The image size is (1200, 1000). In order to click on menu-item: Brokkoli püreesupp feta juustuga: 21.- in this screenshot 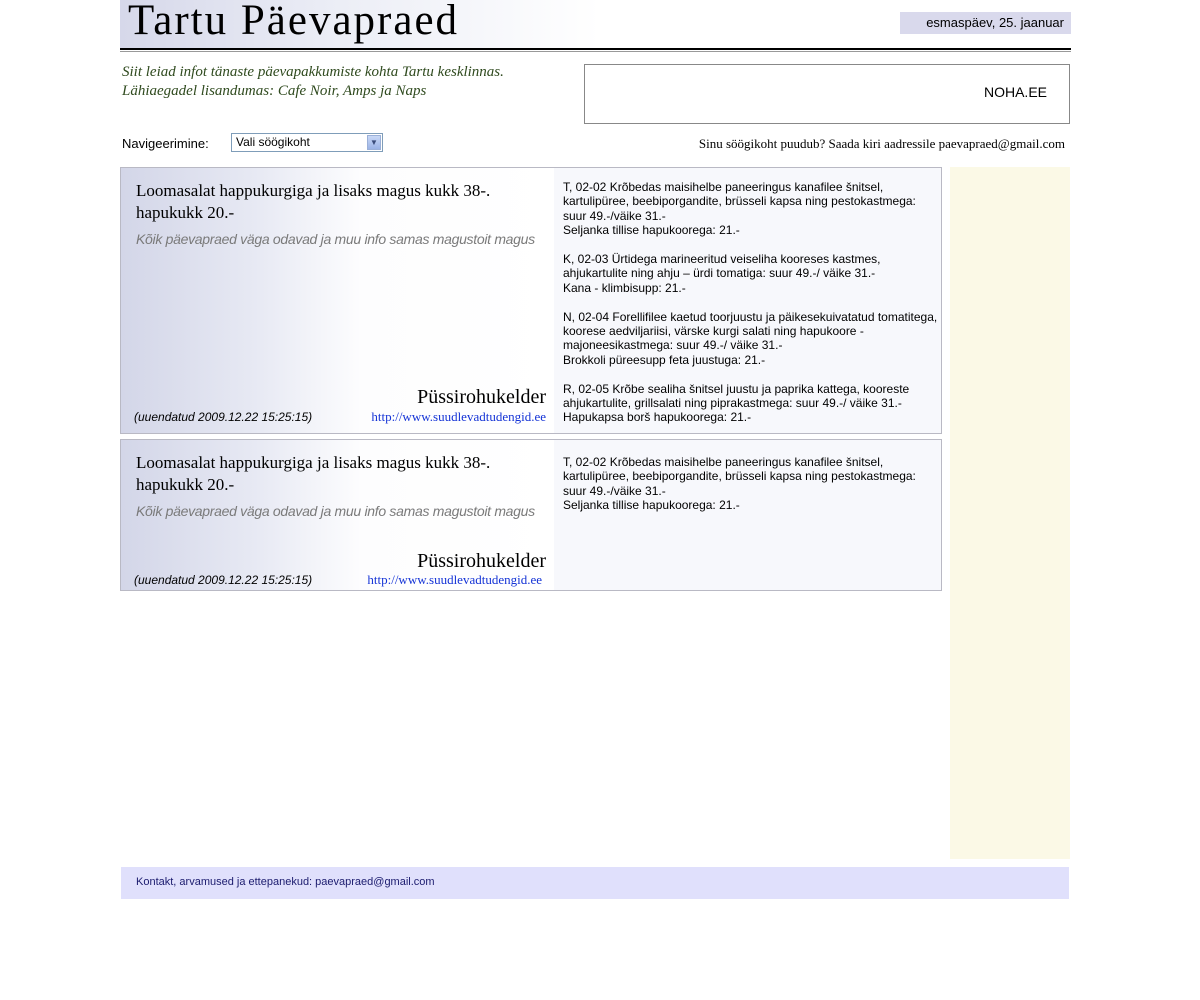, I will do `click(664, 359)`.